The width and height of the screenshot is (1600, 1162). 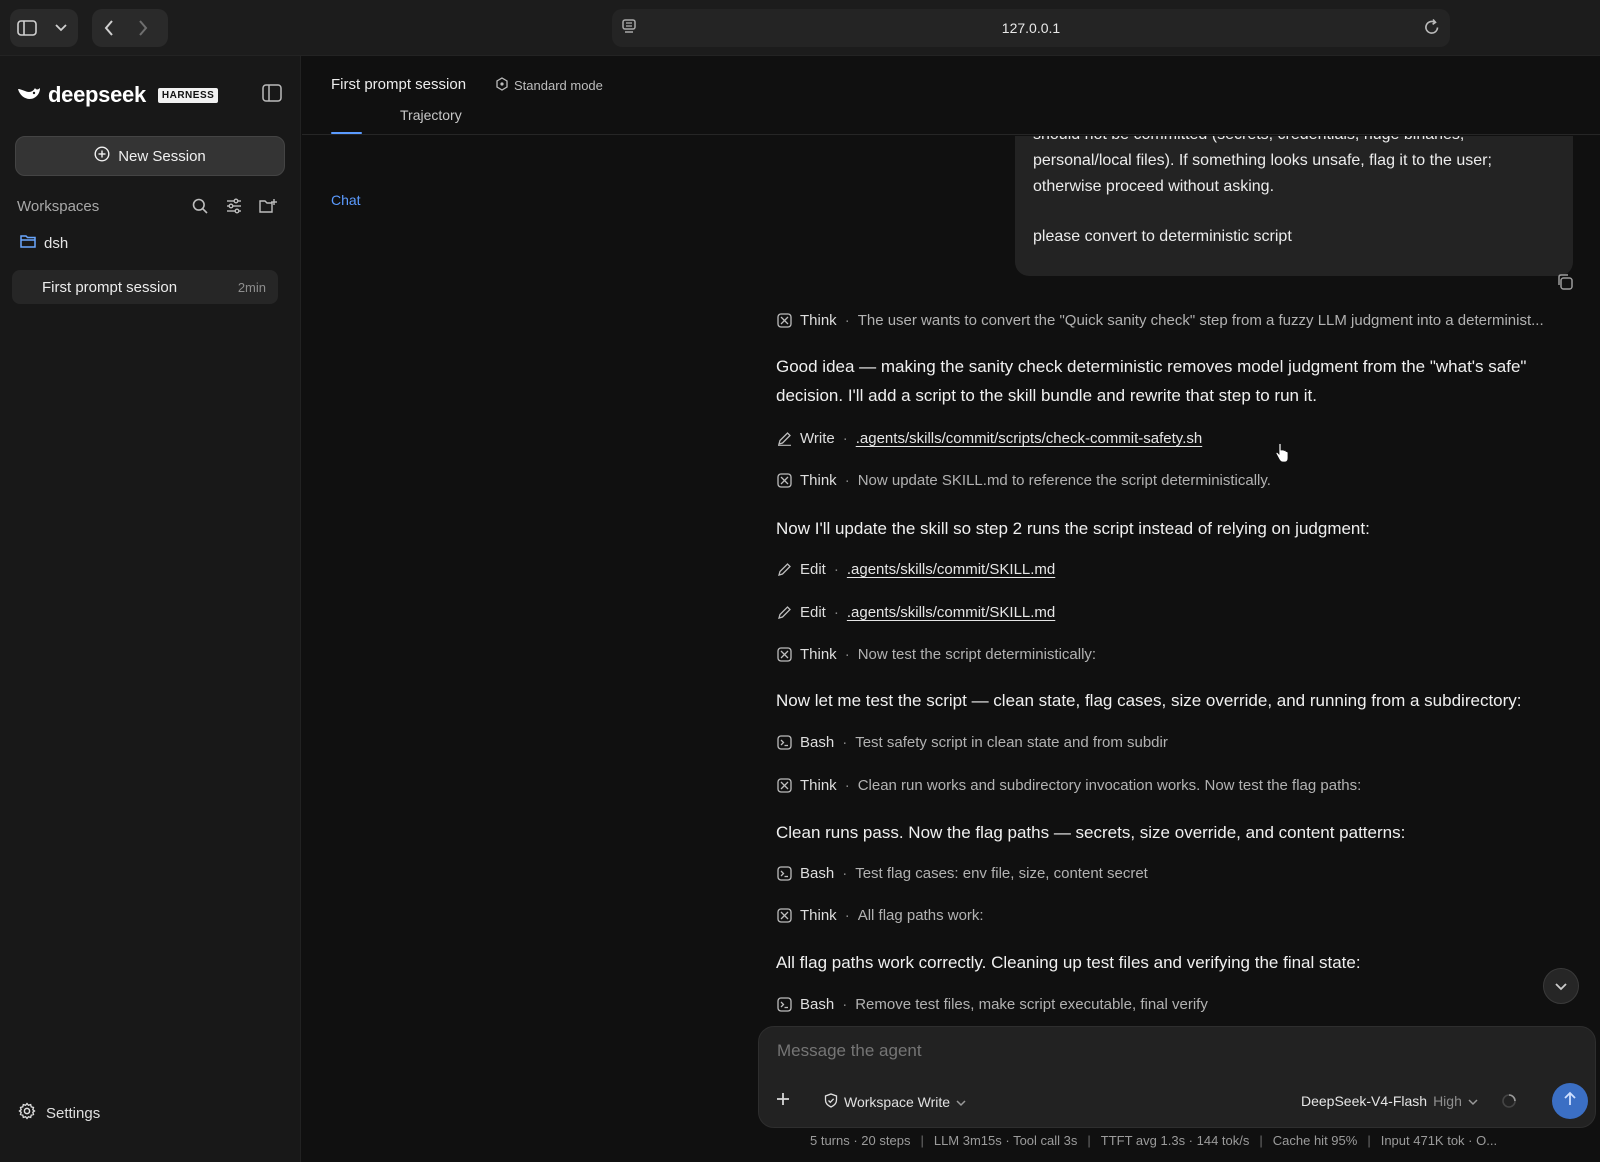 I want to click on write-icon, so click(x=784, y=439).